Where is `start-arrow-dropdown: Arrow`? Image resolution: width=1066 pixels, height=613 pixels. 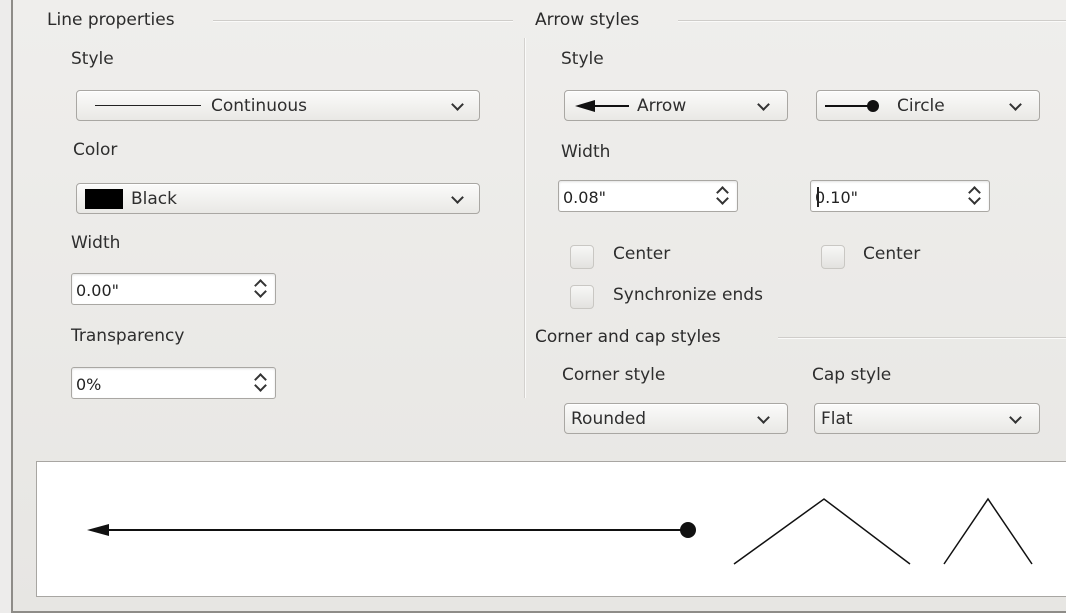 start-arrow-dropdown: Arrow is located at coordinates (676, 105).